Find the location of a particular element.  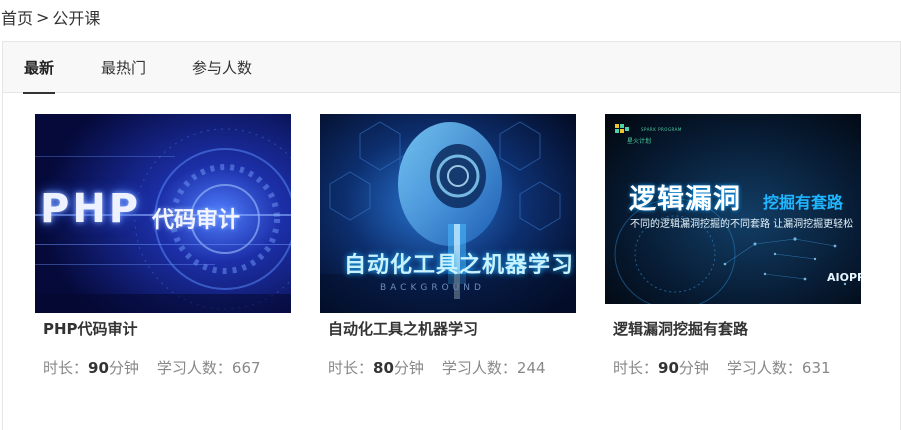

logic-bug-thumbnail-art is located at coordinates (733, 209).